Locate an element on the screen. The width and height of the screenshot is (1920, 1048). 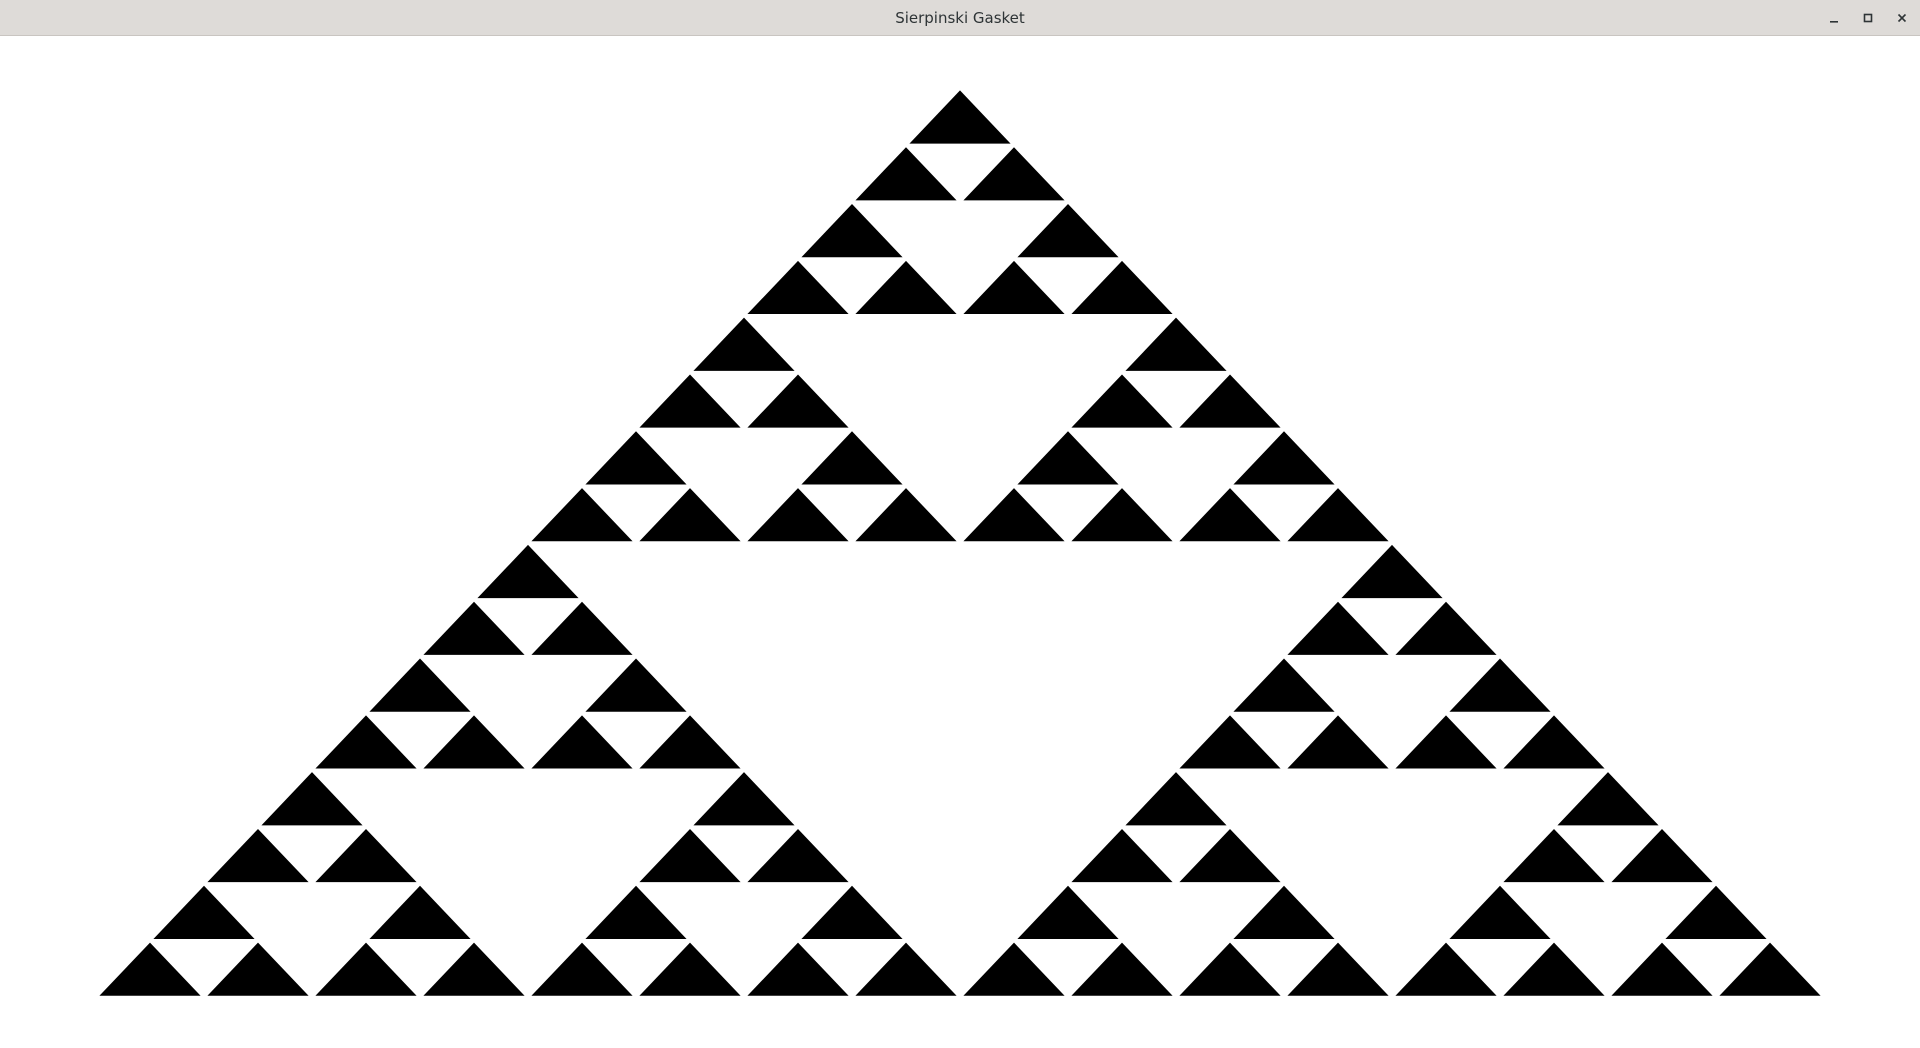
minimize-icon is located at coordinates (1834, 22).